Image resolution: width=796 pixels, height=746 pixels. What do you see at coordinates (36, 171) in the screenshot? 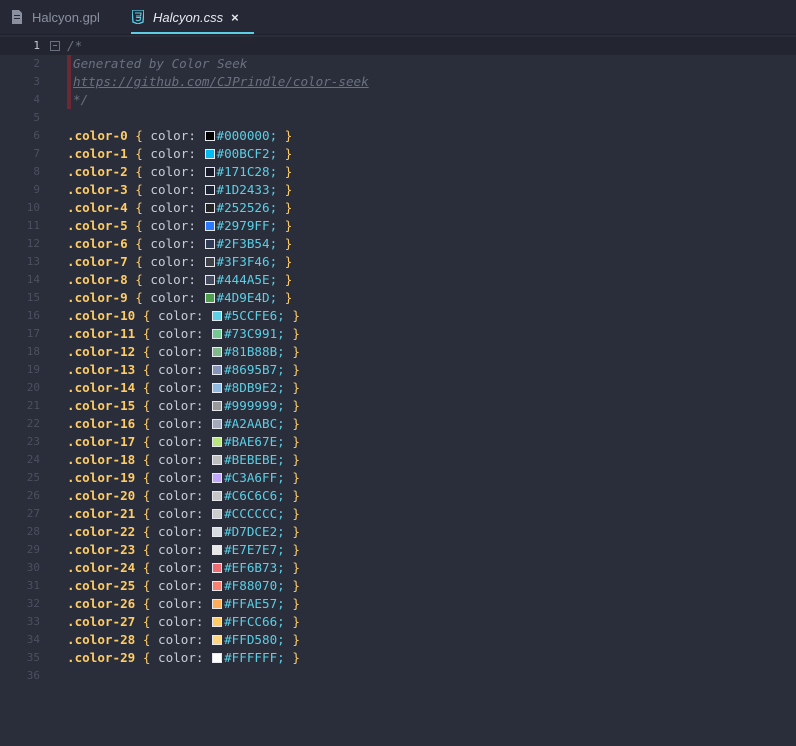
I see `line-number: 8` at bounding box center [36, 171].